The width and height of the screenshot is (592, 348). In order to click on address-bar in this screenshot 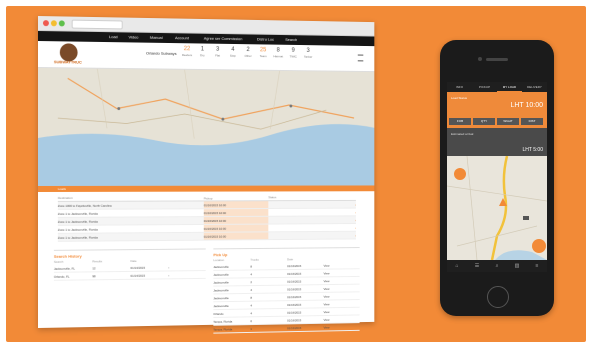, I will do `click(97, 25)`.